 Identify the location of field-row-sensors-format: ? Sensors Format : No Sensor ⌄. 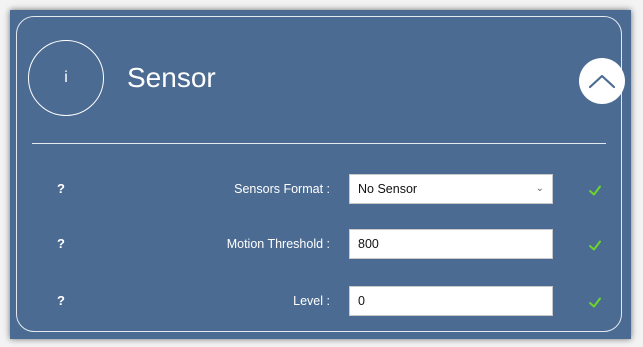
(321, 189).